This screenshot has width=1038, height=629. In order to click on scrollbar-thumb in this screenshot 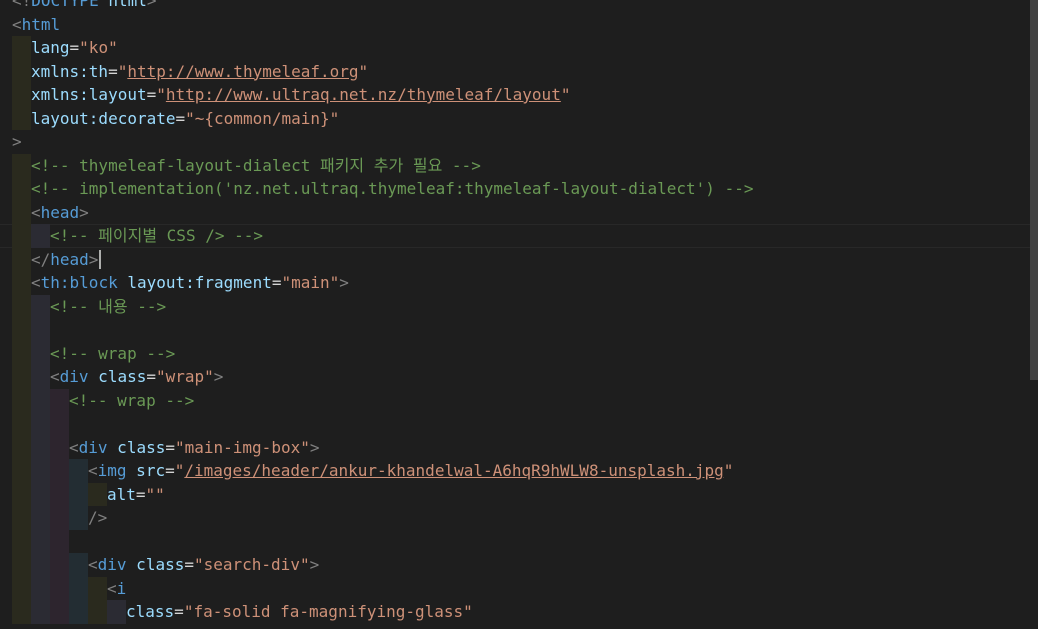, I will do `click(1034, 190)`.